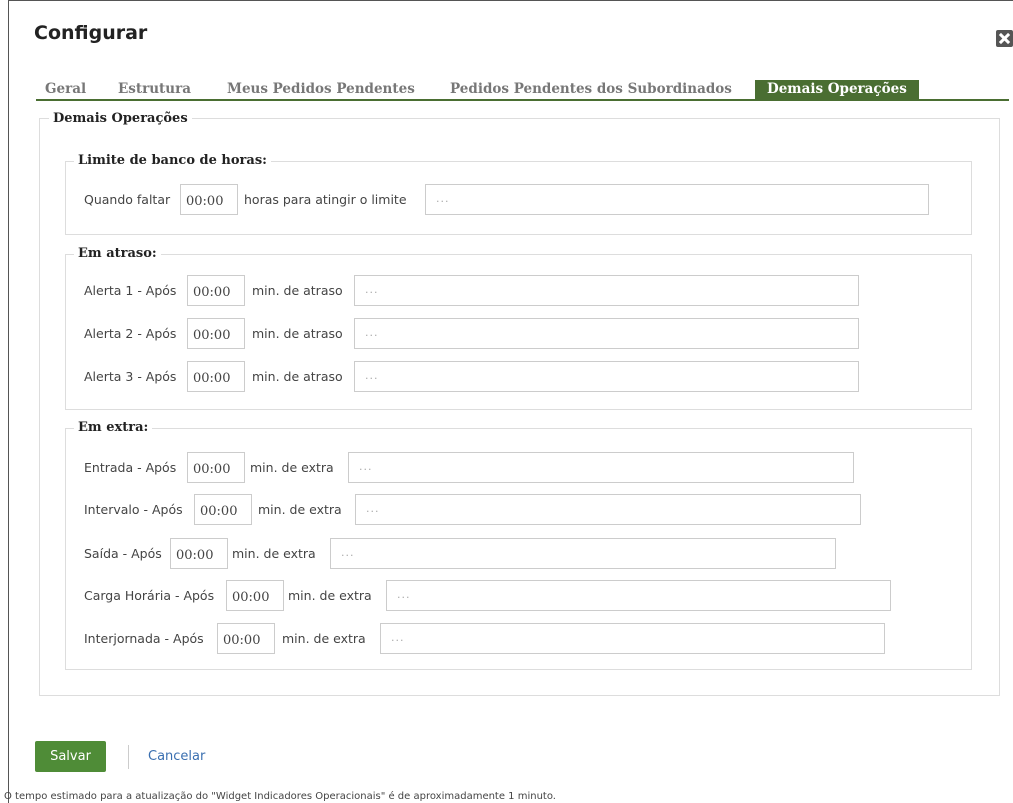  I want to click on banco-horas-time-input: 00:00, so click(209, 199).